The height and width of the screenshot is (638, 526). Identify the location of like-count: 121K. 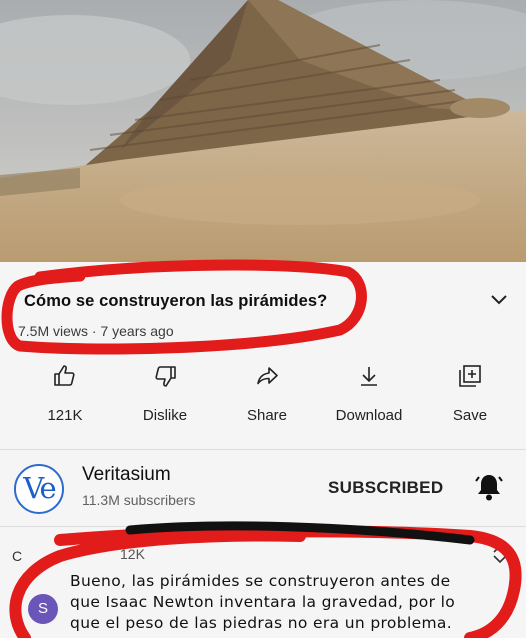
(65, 415).